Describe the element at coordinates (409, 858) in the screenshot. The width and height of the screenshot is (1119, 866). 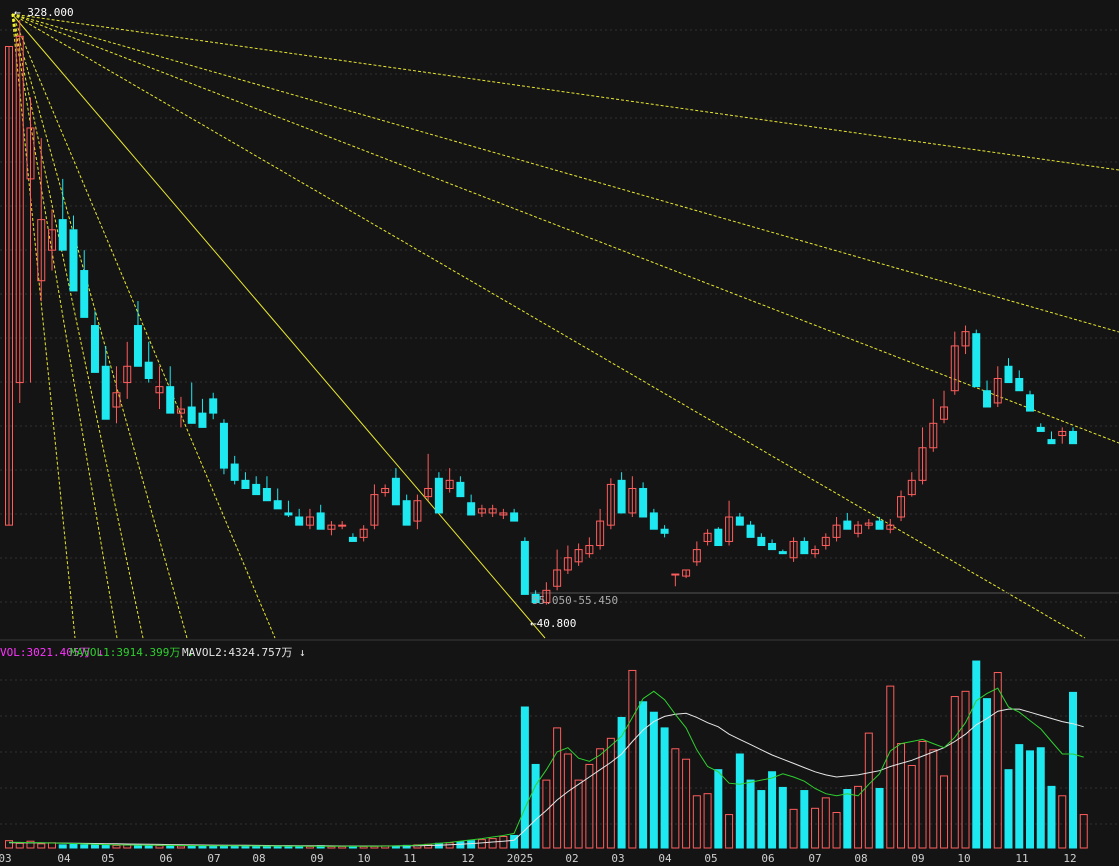
I see `month-tick-label: 11` at that location.